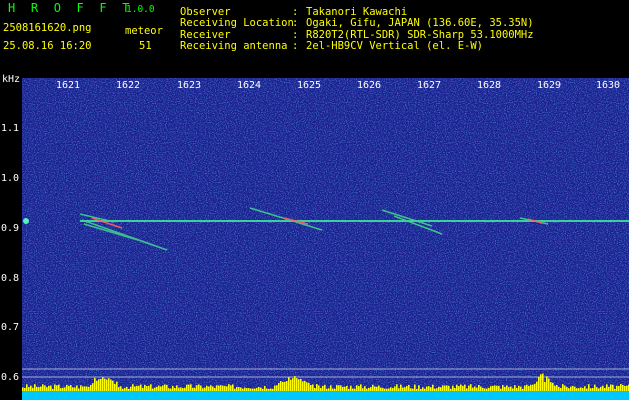 This screenshot has height=400, width=629. Describe the element at coordinates (26, 221) in the screenshot. I see `carrier-start-blob` at that location.